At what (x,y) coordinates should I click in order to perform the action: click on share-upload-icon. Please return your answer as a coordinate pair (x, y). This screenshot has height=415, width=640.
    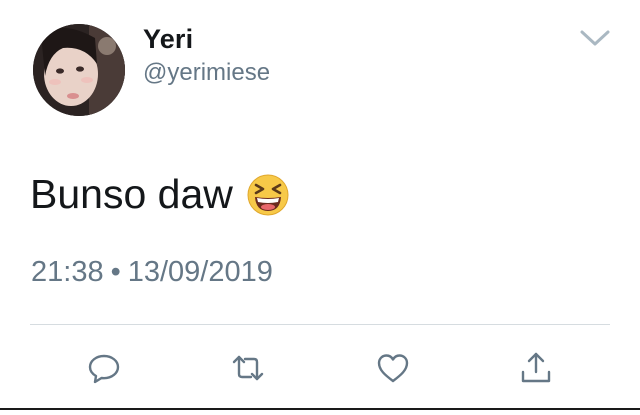
    Looking at the image, I should click on (536, 368).